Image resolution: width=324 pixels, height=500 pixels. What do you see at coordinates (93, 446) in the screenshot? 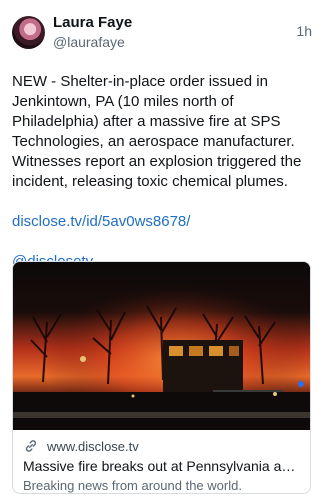
I see `link-card-domain: www.disclose.tv` at bounding box center [93, 446].